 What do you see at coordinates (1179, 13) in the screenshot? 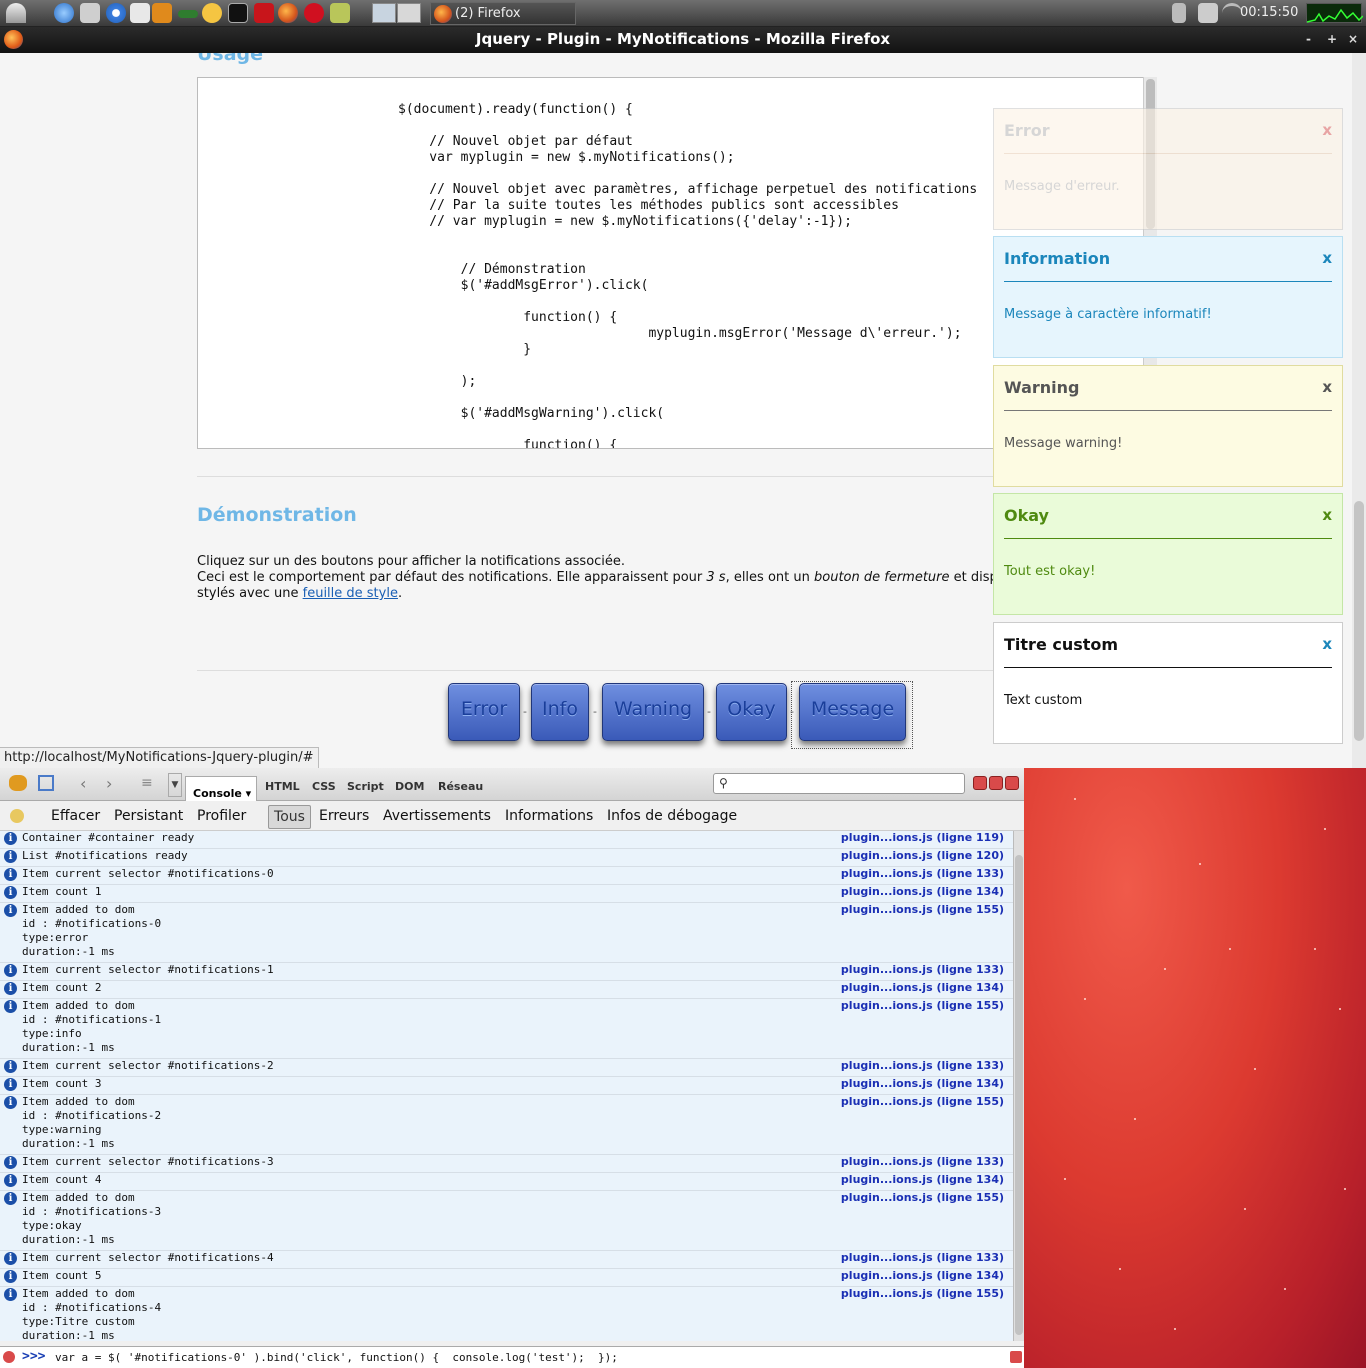
I see `volume-icon` at bounding box center [1179, 13].